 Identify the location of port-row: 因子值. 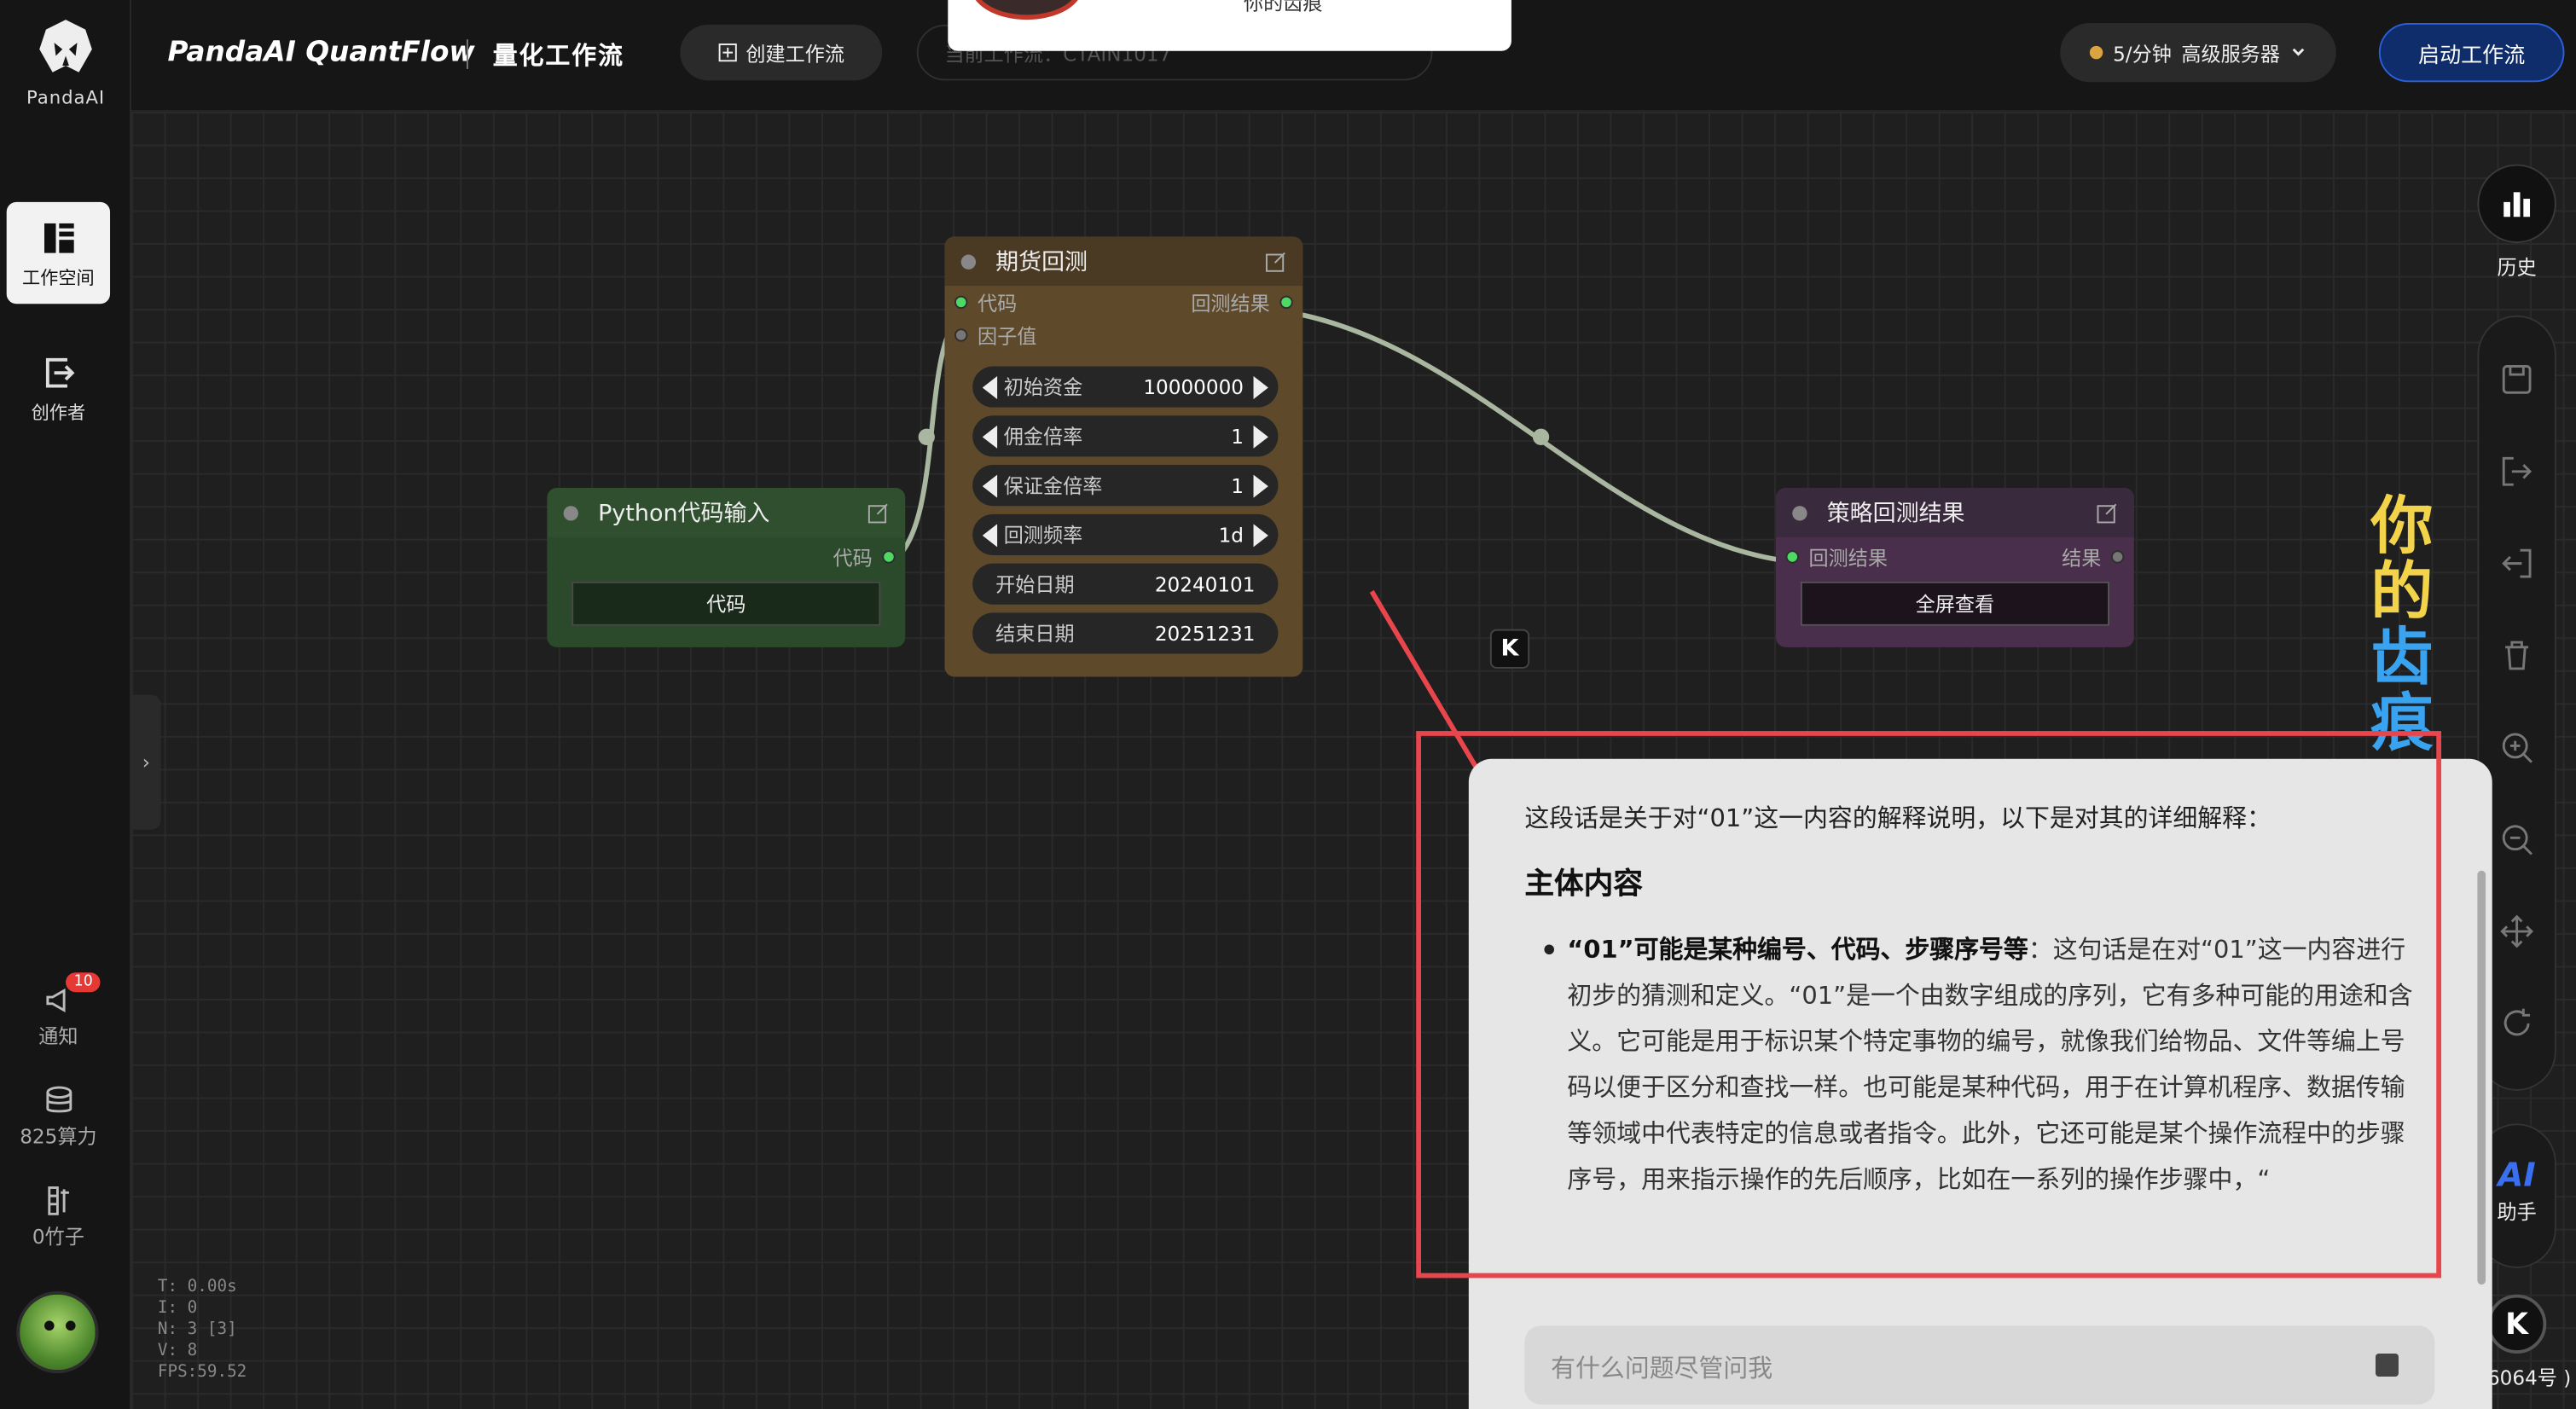
(1123, 335).